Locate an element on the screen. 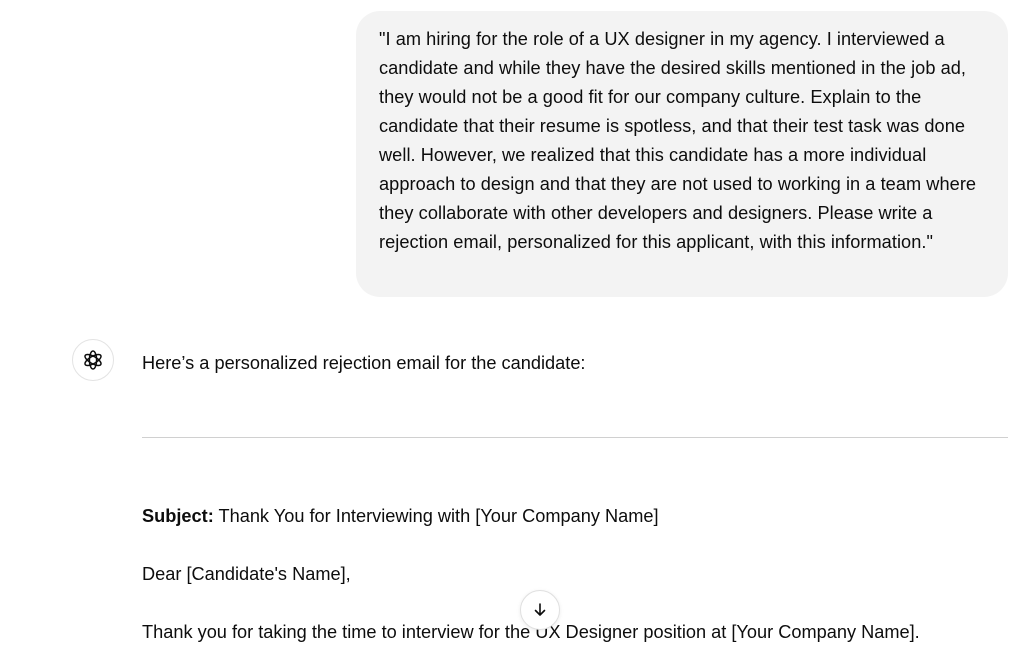 This screenshot has width=1024, height=654. assistant-avatar is located at coordinates (93, 360).